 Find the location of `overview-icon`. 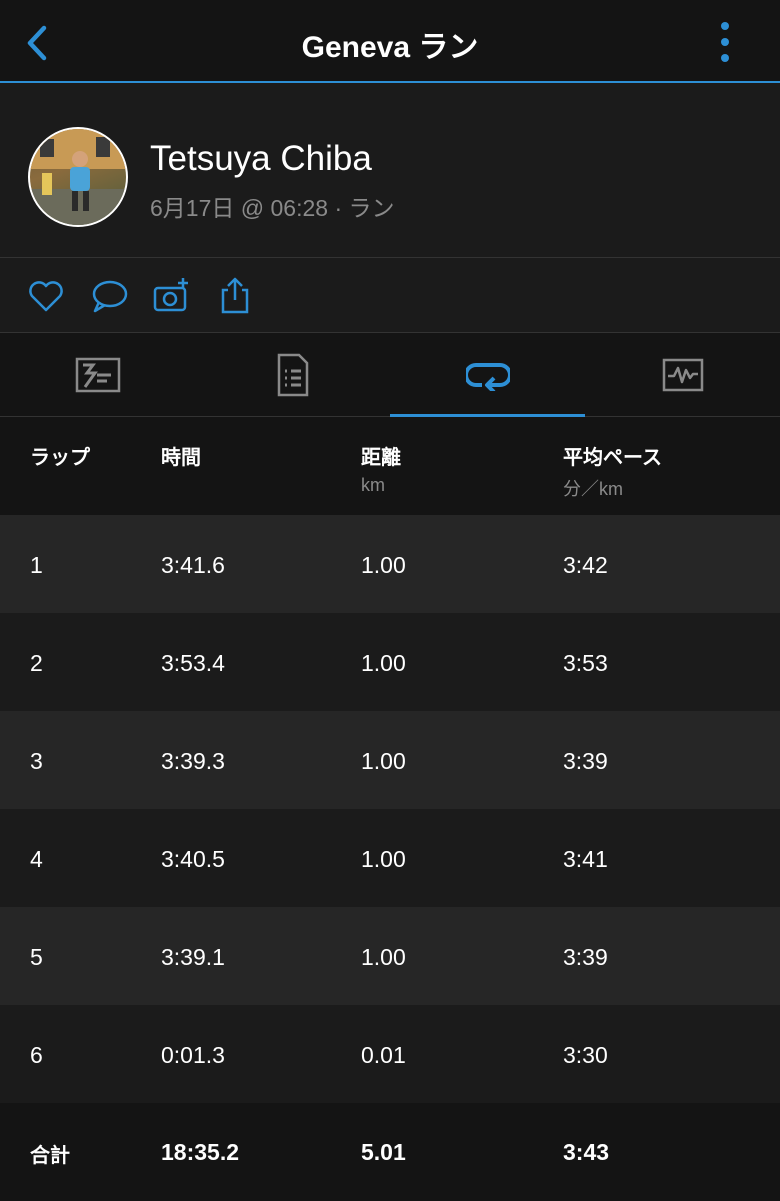

overview-icon is located at coordinates (97, 374).